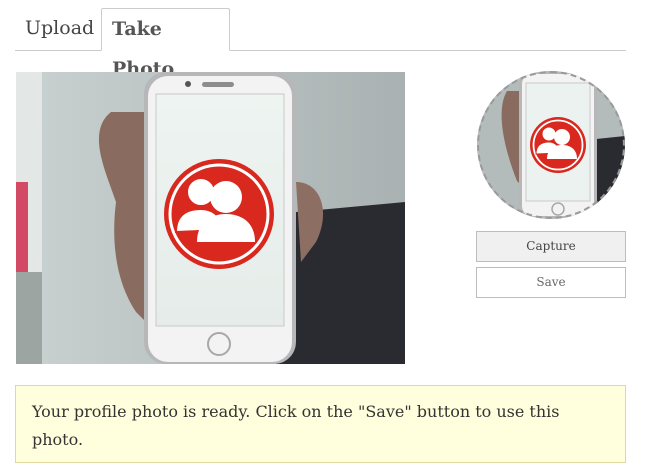  I want to click on photo-thumbnail, so click(551, 145).